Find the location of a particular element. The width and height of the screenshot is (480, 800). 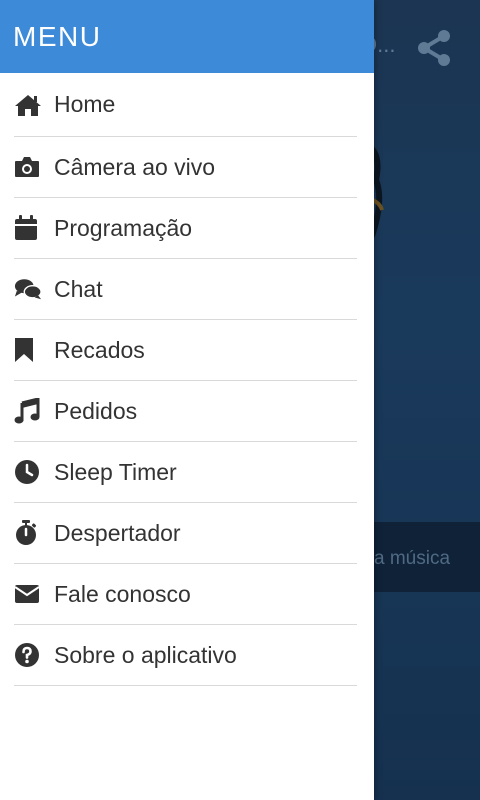

menu-item-label: Recados is located at coordinates (99, 349).